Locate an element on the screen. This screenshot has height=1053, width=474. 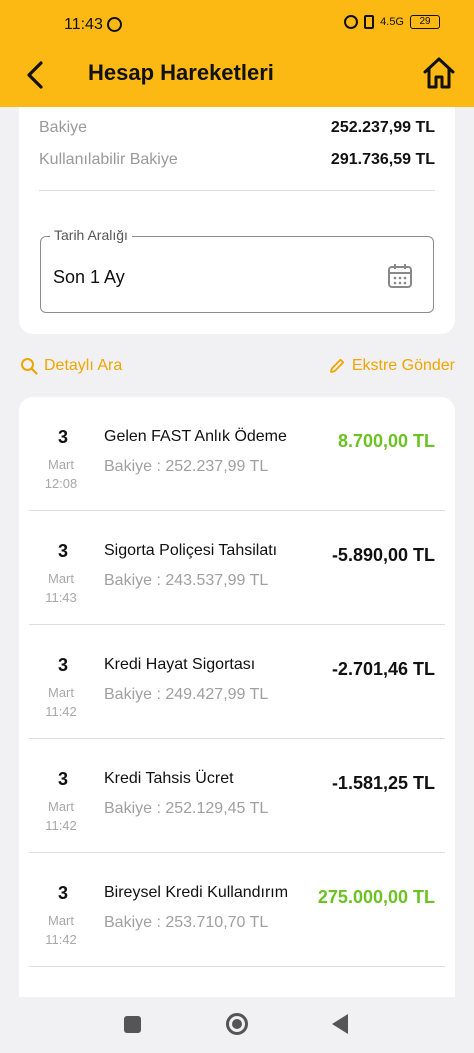
divider is located at coordinates (237, 190).